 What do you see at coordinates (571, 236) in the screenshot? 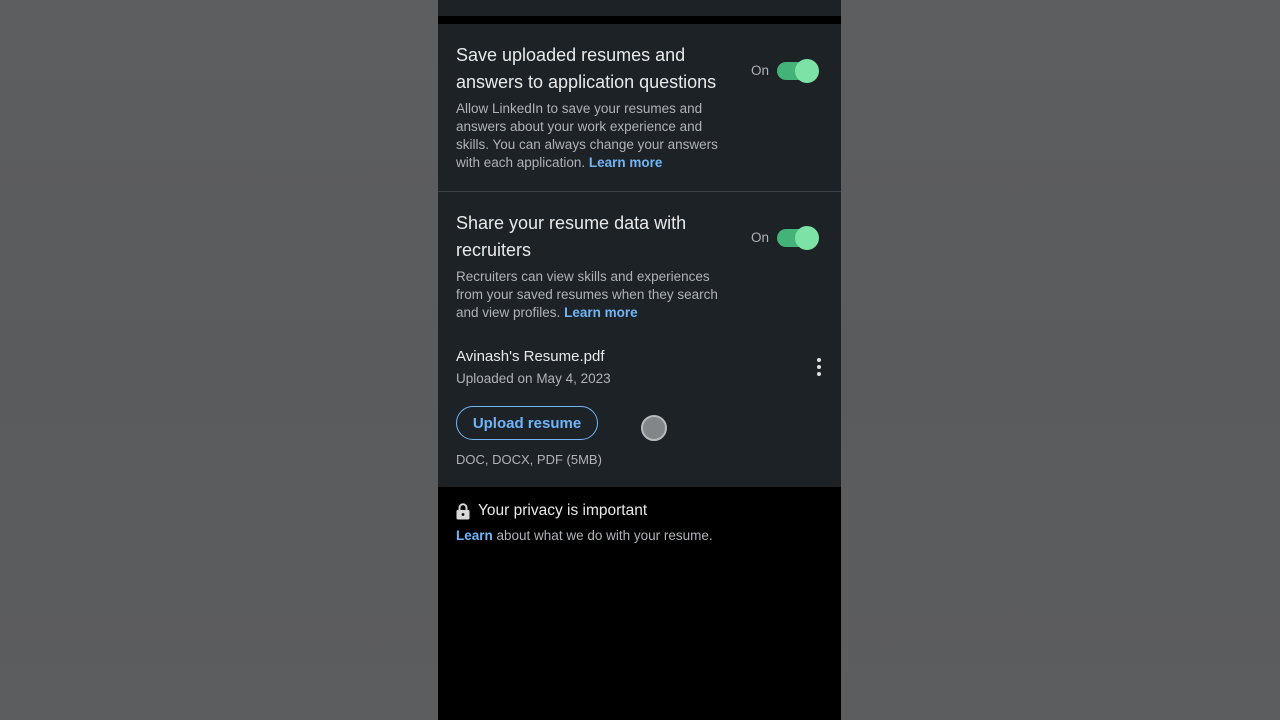
I see `setting-title: Share your resume data with recruiters` at bounding box center [571, 236].